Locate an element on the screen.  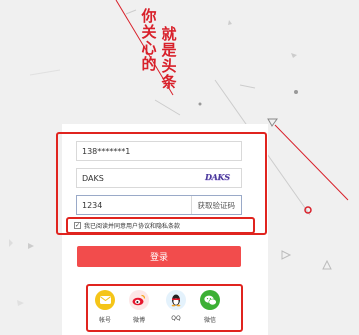
slogan-char: 就 is located at coordinates (169, 34).